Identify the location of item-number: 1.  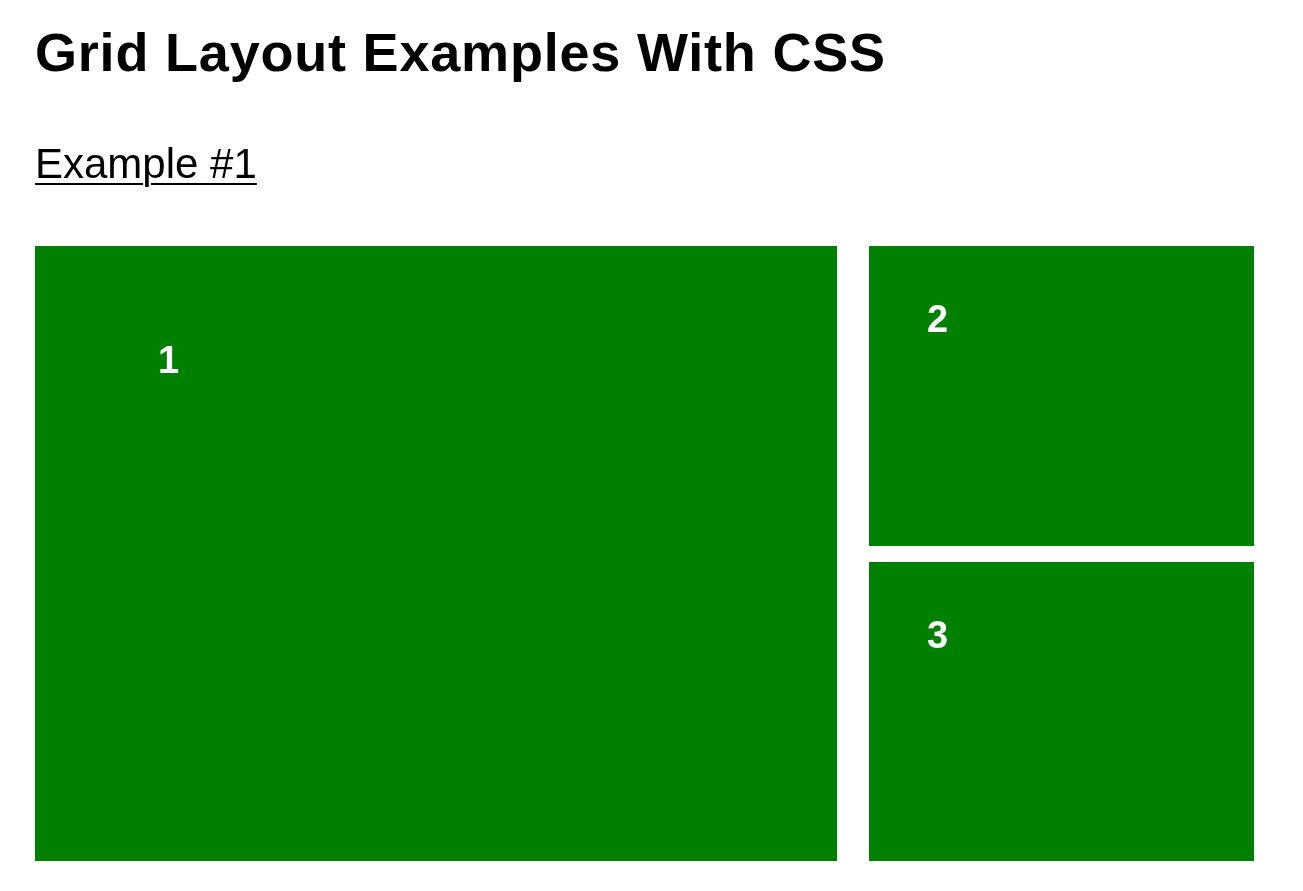
(169, 360).